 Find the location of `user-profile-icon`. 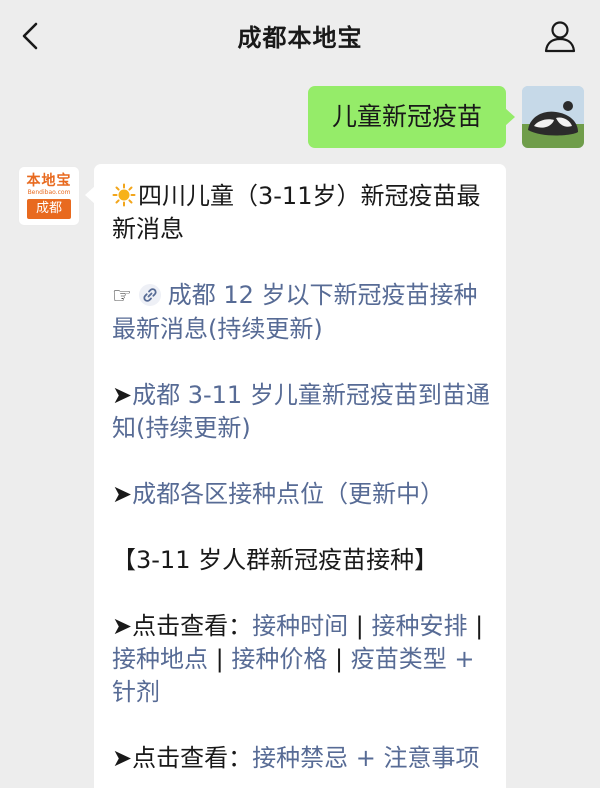

user-profile-icon is located at coordinates (560, 36).